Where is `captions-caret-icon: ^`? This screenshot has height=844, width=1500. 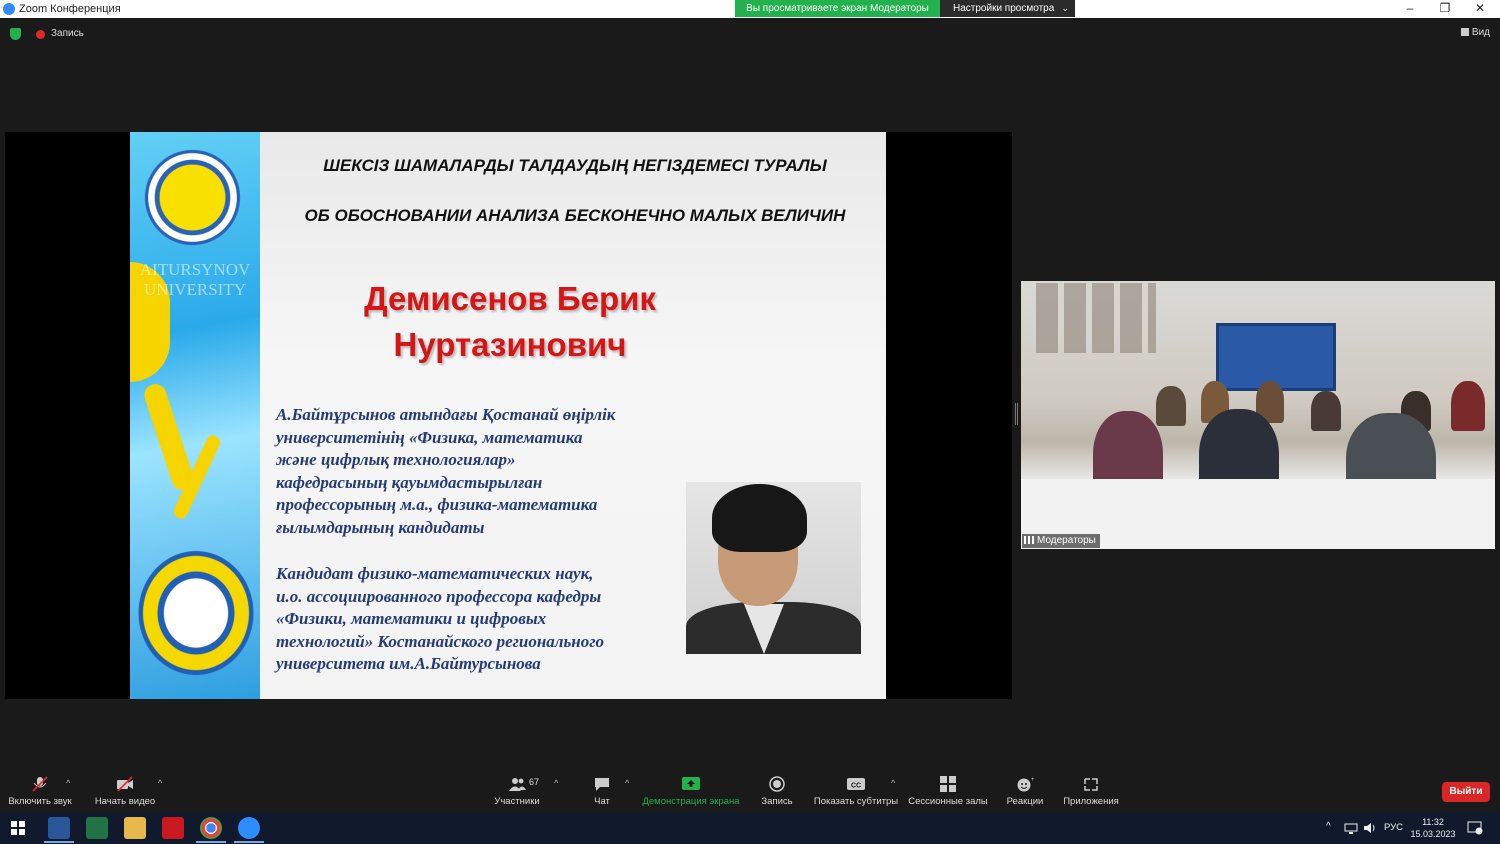 captions-caret-icon: ^ is located at coordinates (893, 783).